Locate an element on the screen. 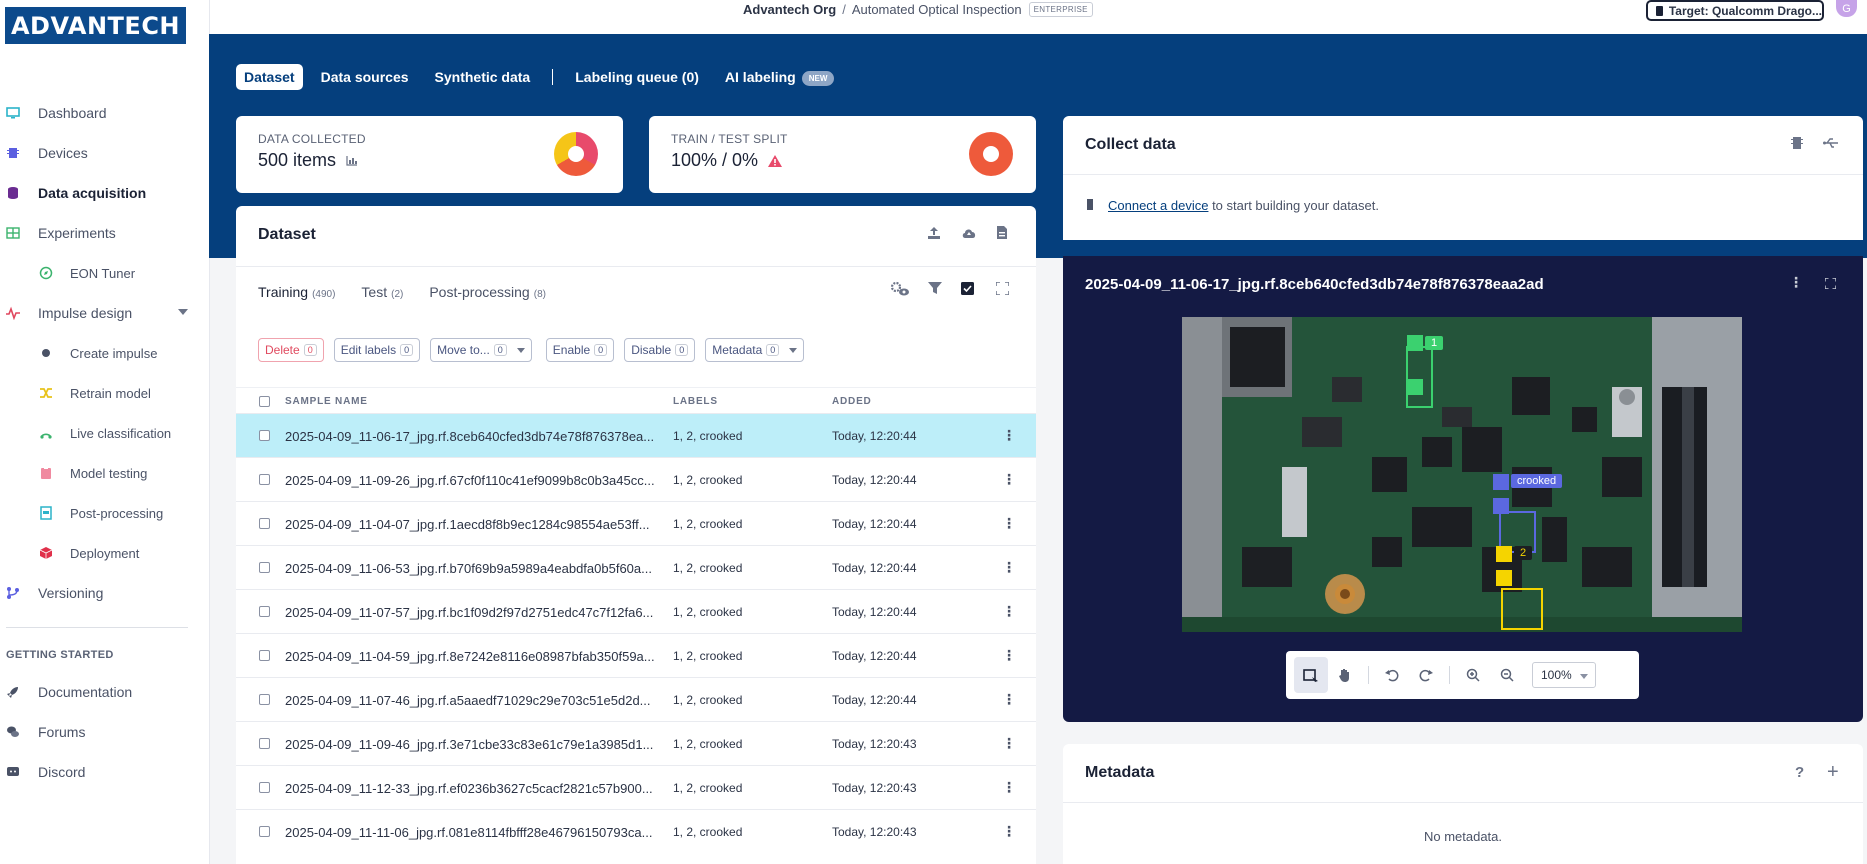  move-to-dropdown: Move to... 0 is located at coordinates (481, 350).